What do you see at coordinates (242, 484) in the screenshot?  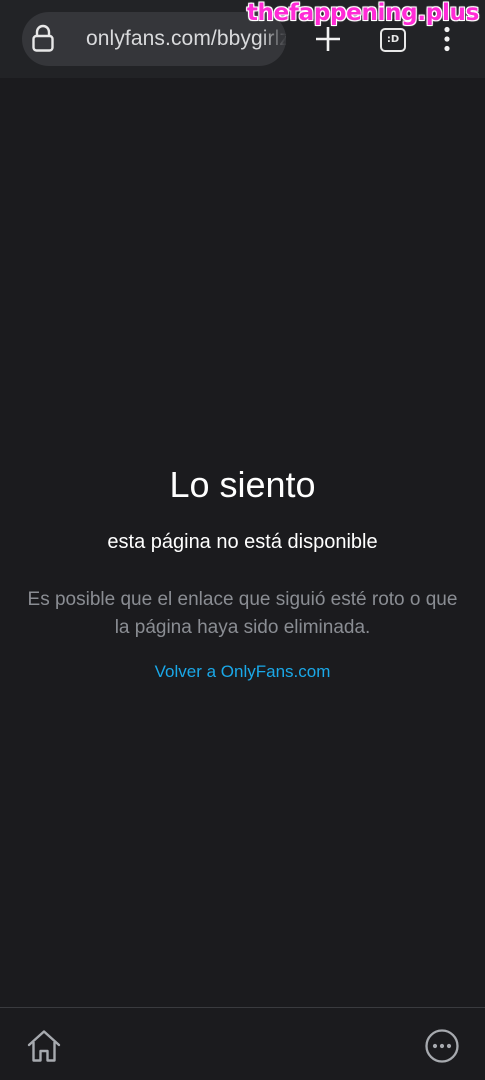 I see `page-title: Lo siento` at bounding box center [242, 484].